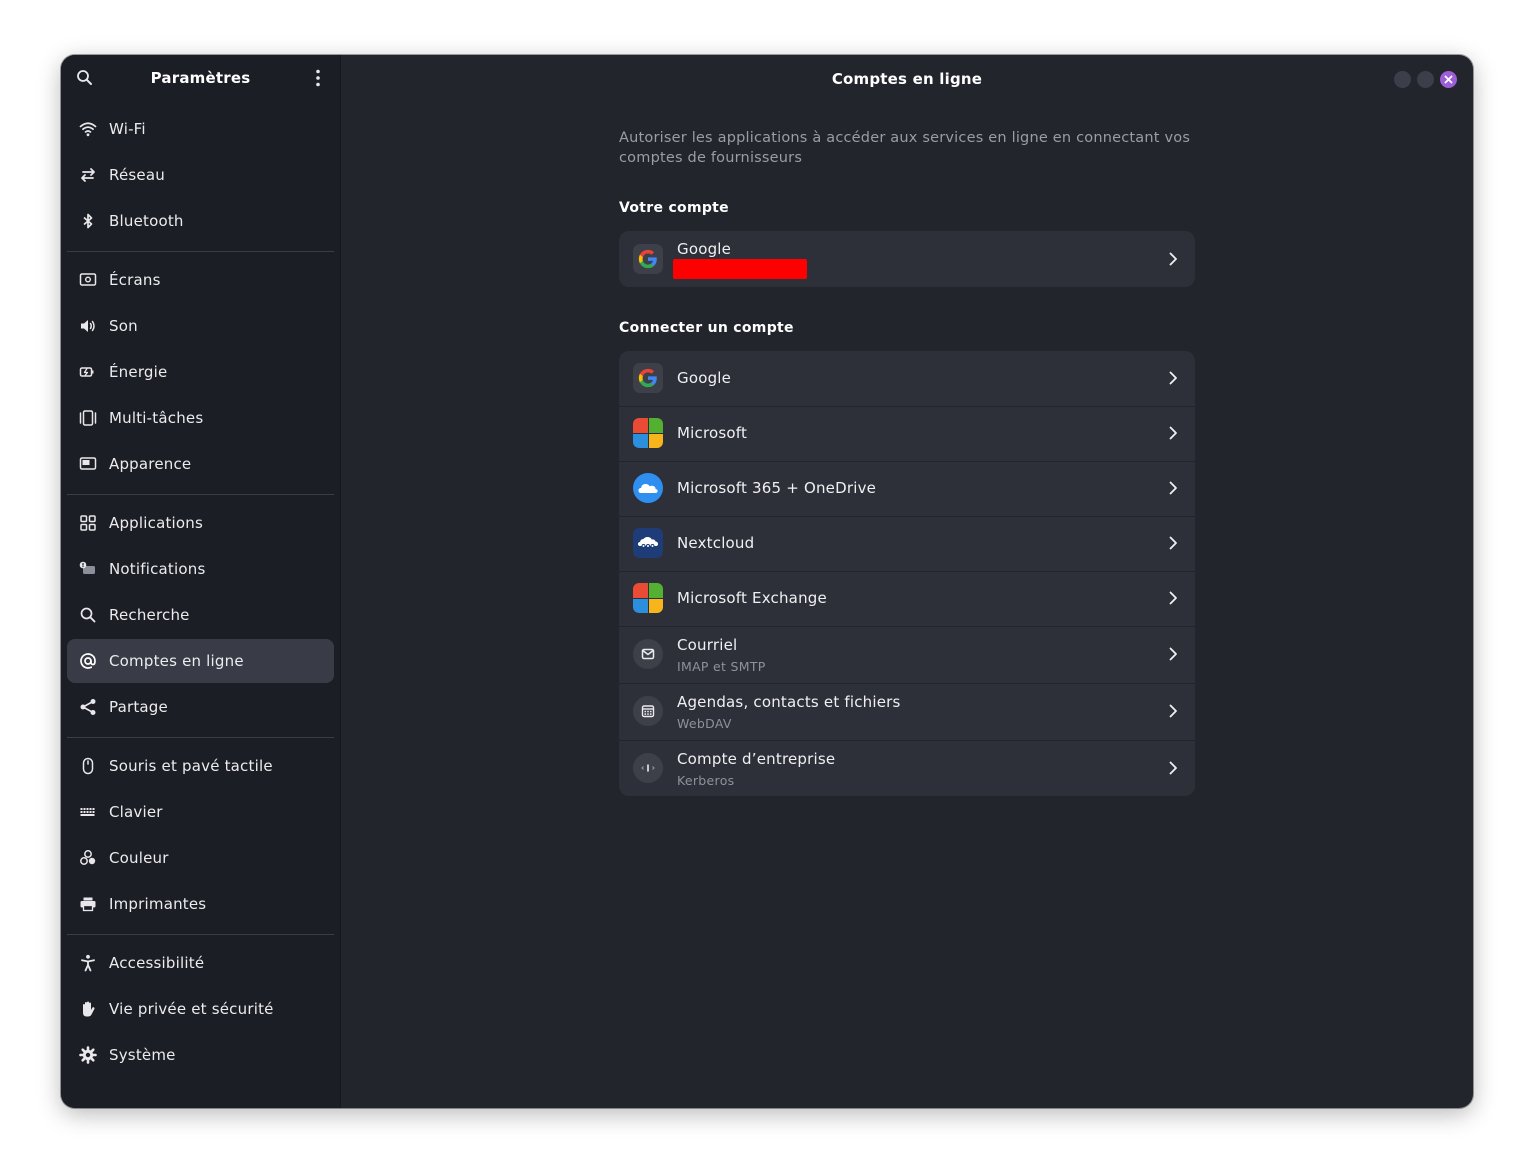  I want to click on bluetooth-icon, so click(88, 221).